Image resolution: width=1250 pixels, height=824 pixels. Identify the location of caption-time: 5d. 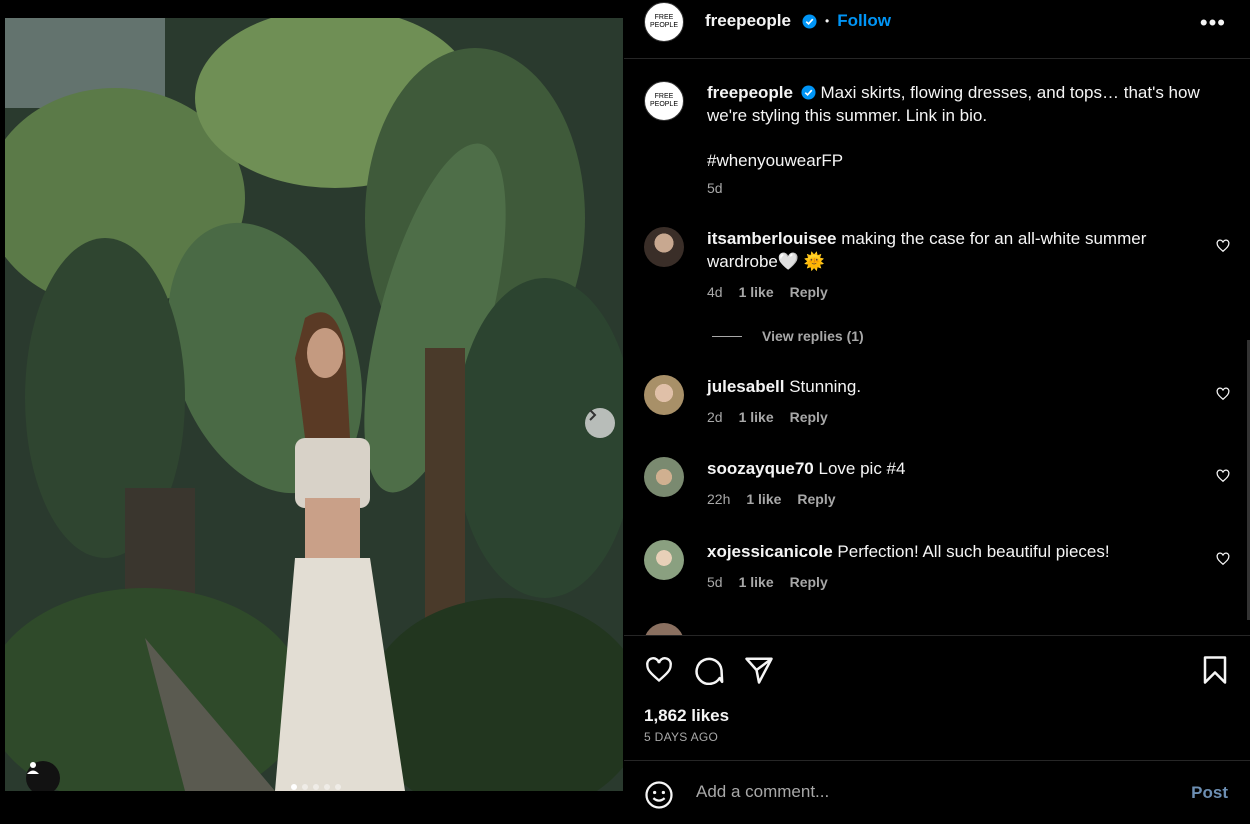
(715, 188).